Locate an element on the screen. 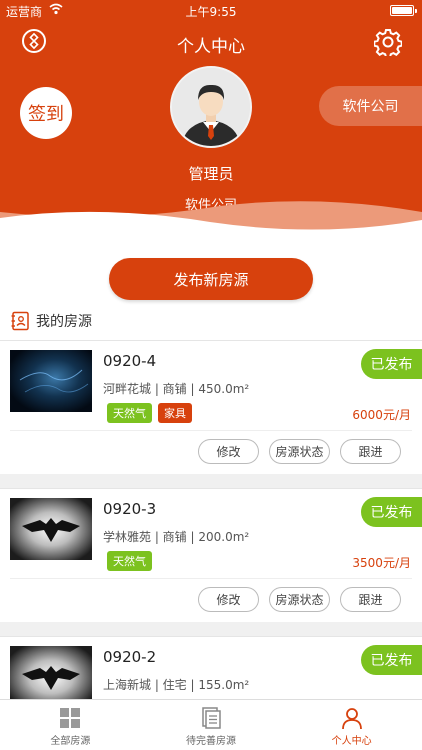 The height and width of the screenshot is (750, 422). gear-icon is located at coordinates (388, 42).